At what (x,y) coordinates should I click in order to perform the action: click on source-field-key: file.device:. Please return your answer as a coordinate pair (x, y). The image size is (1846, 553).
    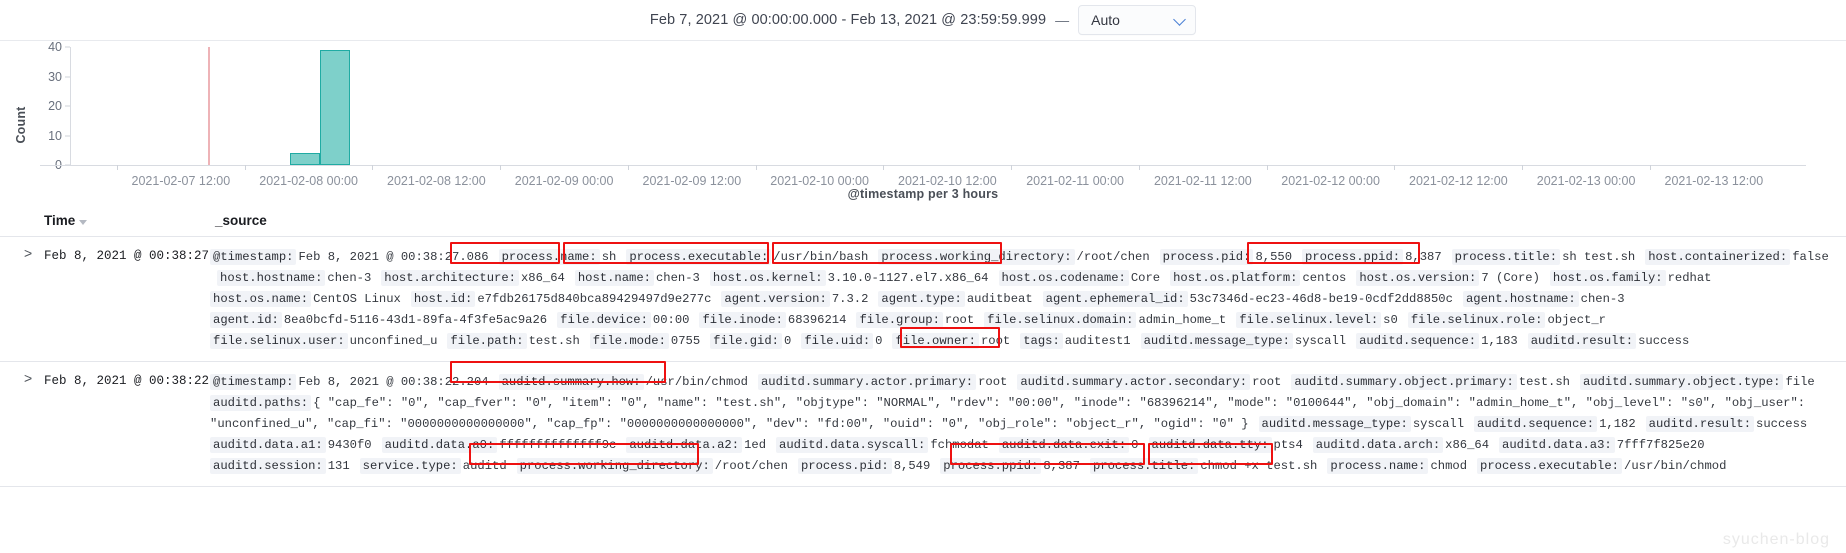
    Looking at the image, I should click on (604, 319).